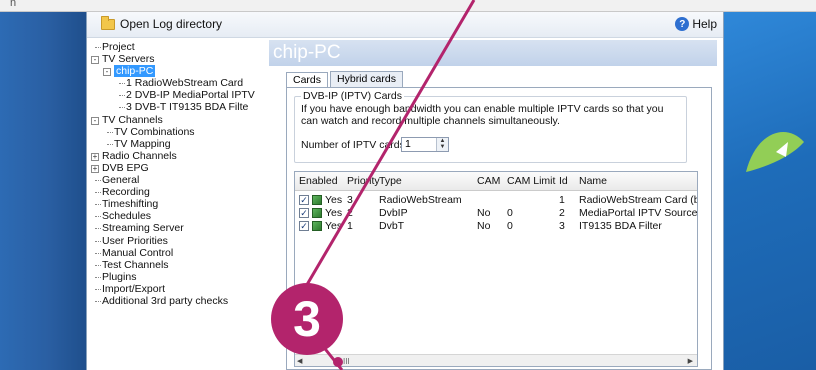 The height and width of the screenshot is (370, 816). Describe the element at coordinates (563, 181) in the screenshot. I see `column-header-id: Id` at that location.